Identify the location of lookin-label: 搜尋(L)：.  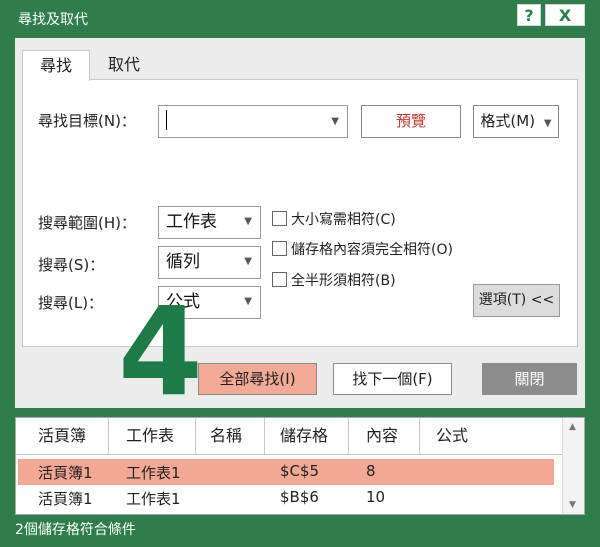
(71, 303).